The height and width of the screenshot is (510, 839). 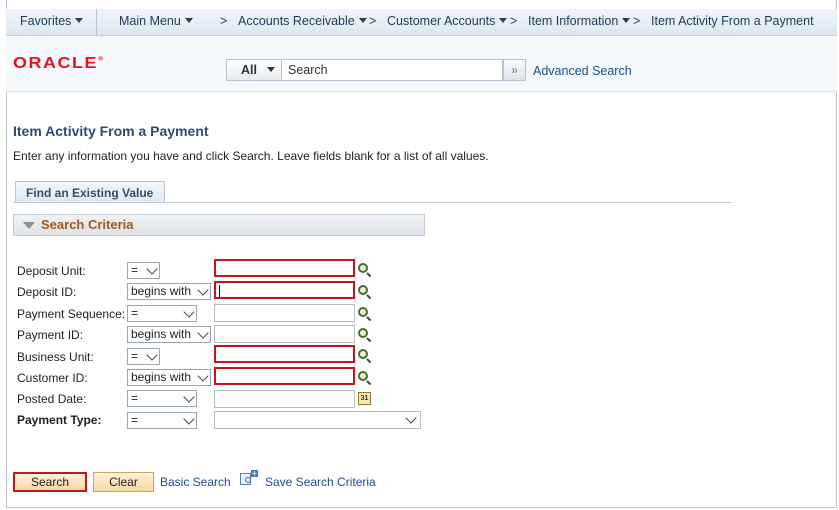 What do you see at coordinates (514, 70) in the screenshot?
I see `search-go-button: »` at bounding box center [514, 70].